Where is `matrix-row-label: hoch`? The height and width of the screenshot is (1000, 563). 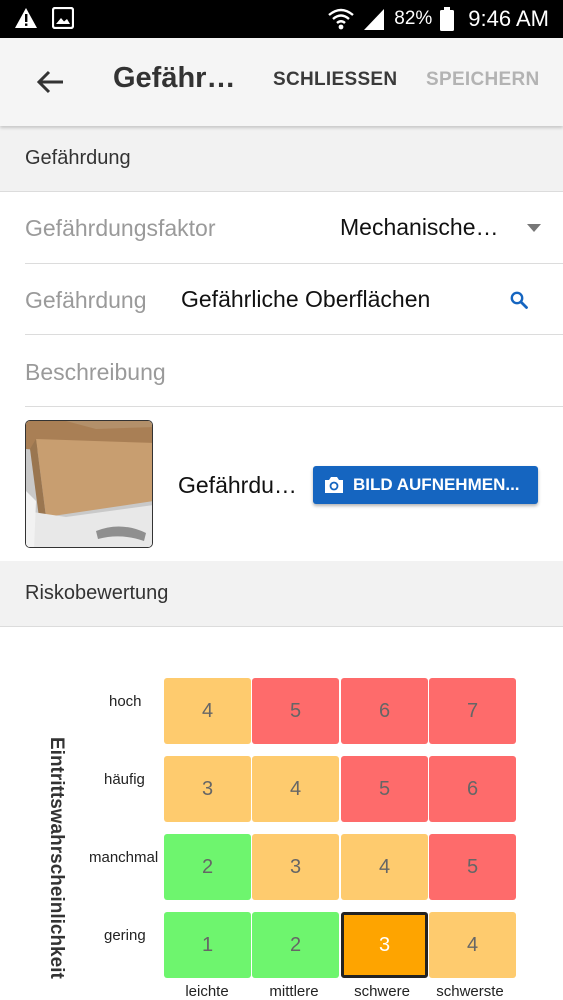 matrix-row-label: hoch is located at coordinates (125, 701).